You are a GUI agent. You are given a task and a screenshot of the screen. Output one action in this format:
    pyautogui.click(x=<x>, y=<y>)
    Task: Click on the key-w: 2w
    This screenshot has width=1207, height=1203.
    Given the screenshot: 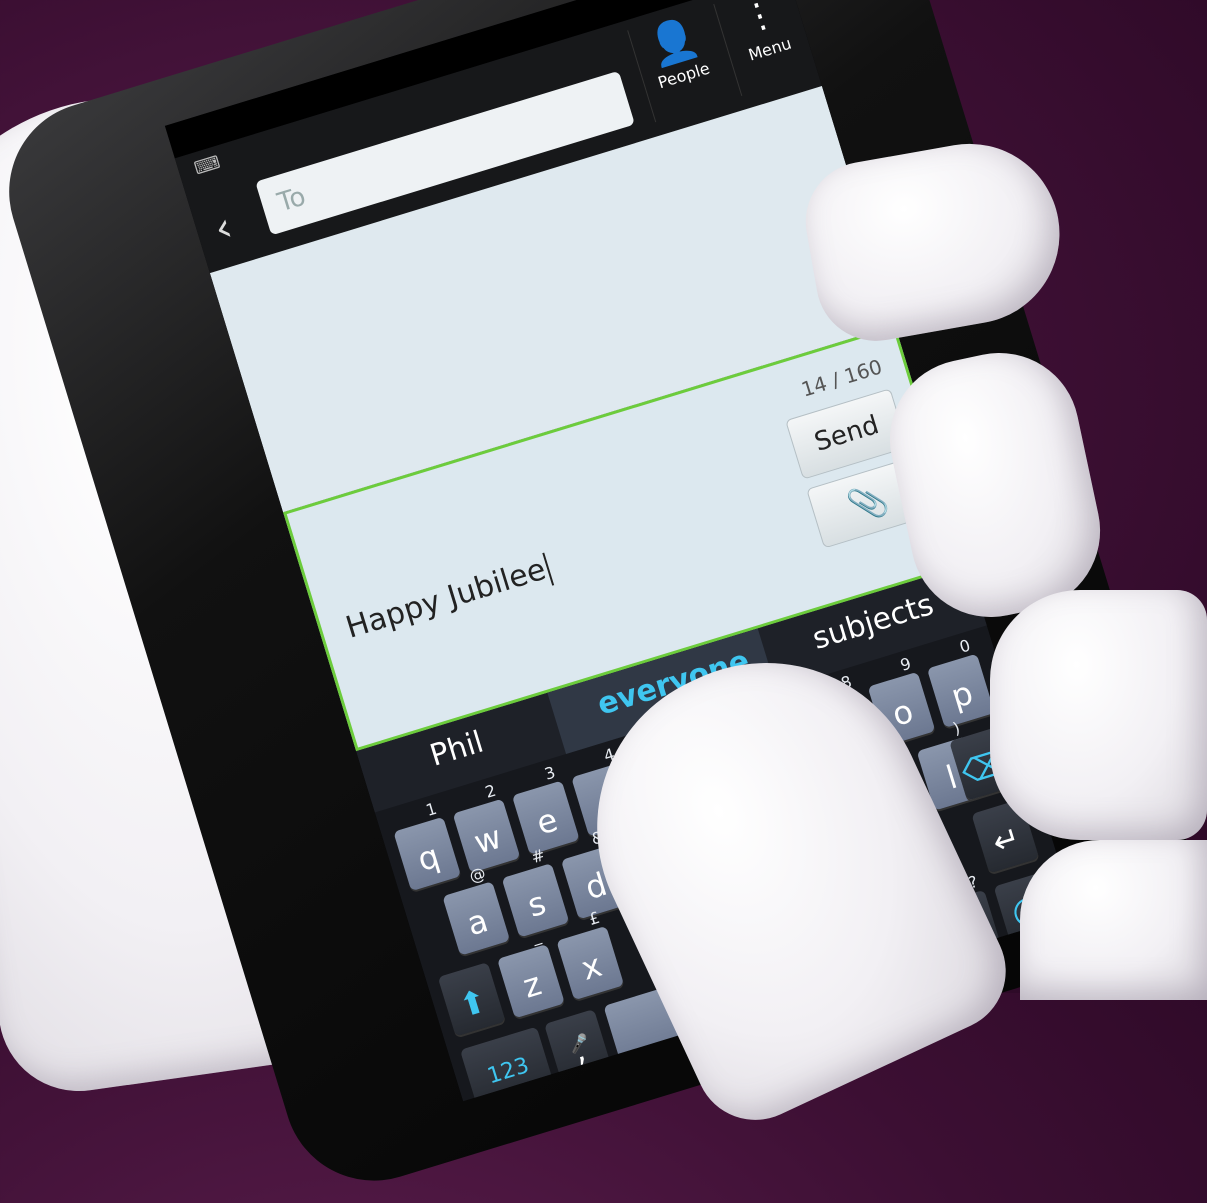 What is the action you would take?
    pyautogui.click(x=486, y=827)
    